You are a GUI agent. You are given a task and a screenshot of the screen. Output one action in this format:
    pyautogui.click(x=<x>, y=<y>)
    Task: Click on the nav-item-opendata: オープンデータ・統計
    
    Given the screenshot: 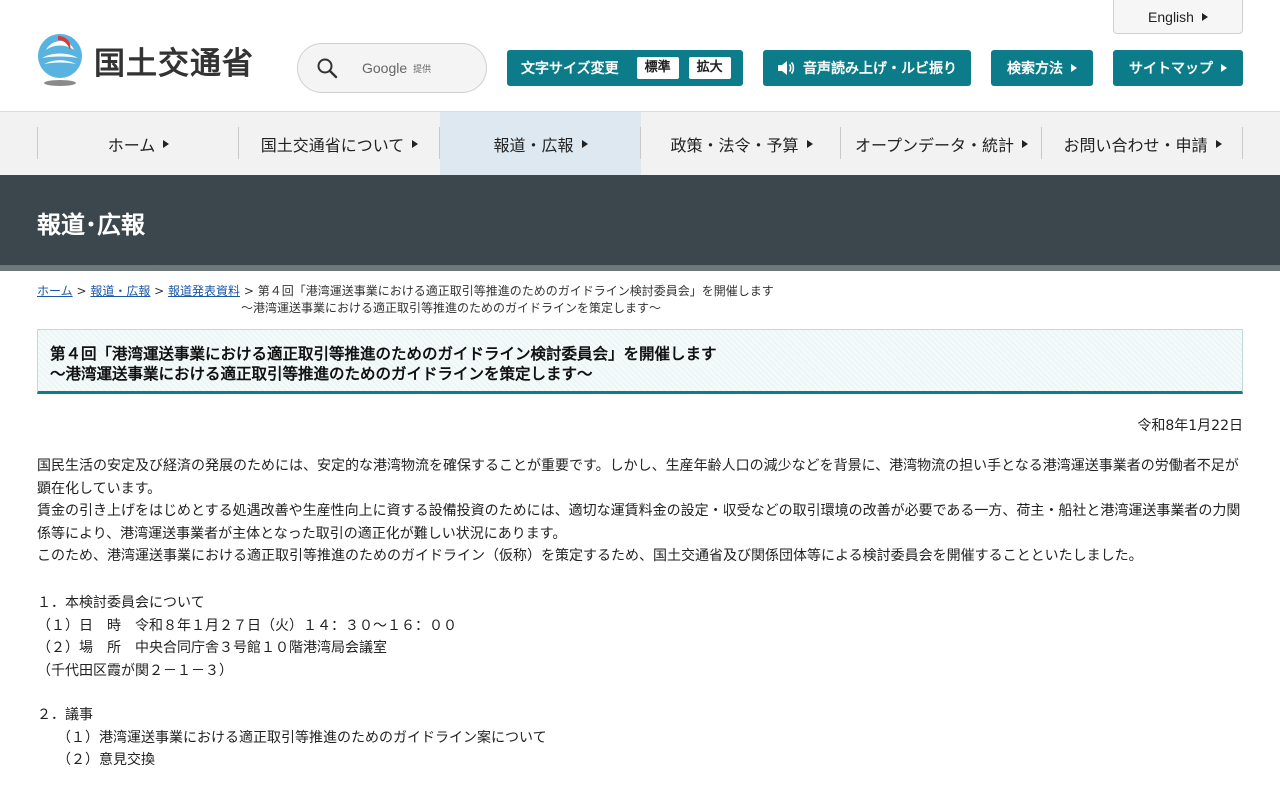 What is the action you would take?
    pyautogui.click(x=941, y=143)
    